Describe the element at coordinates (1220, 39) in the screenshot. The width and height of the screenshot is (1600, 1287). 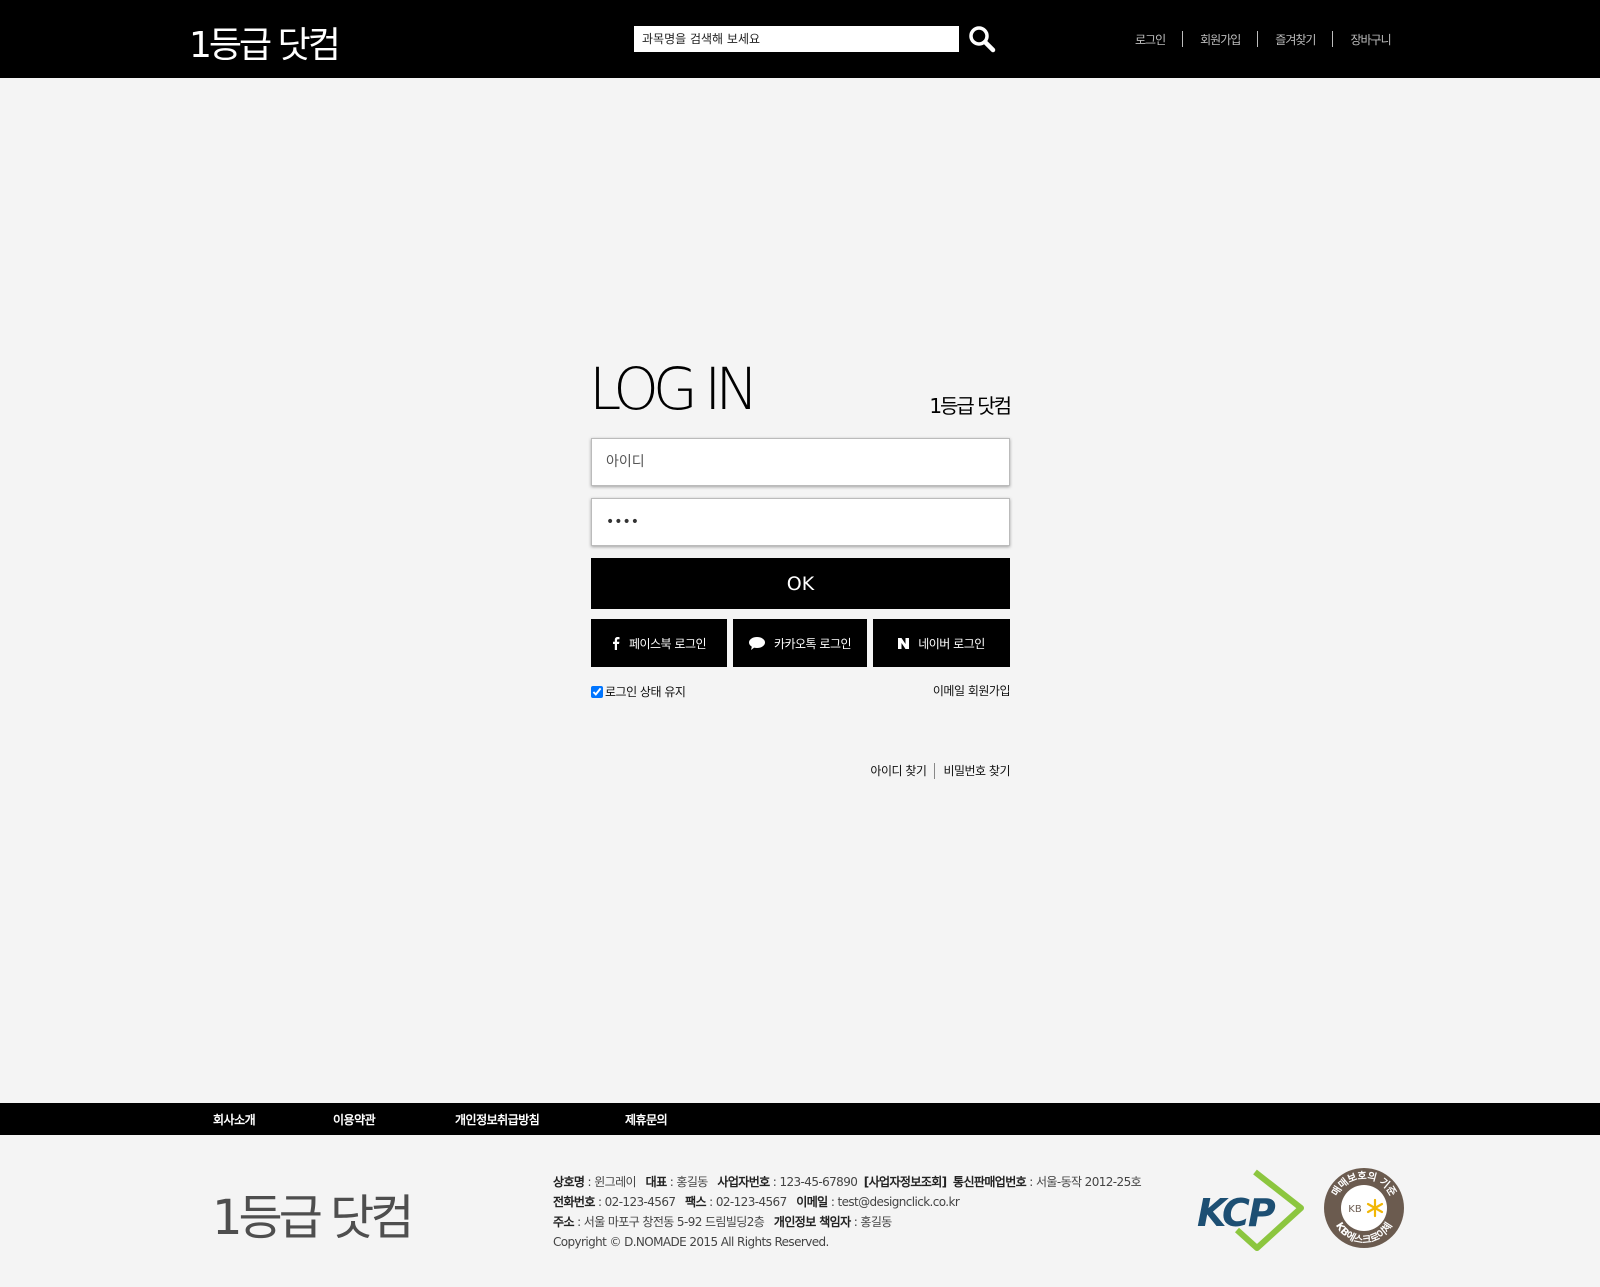
I see `nav-join: 회원가입` at that location.